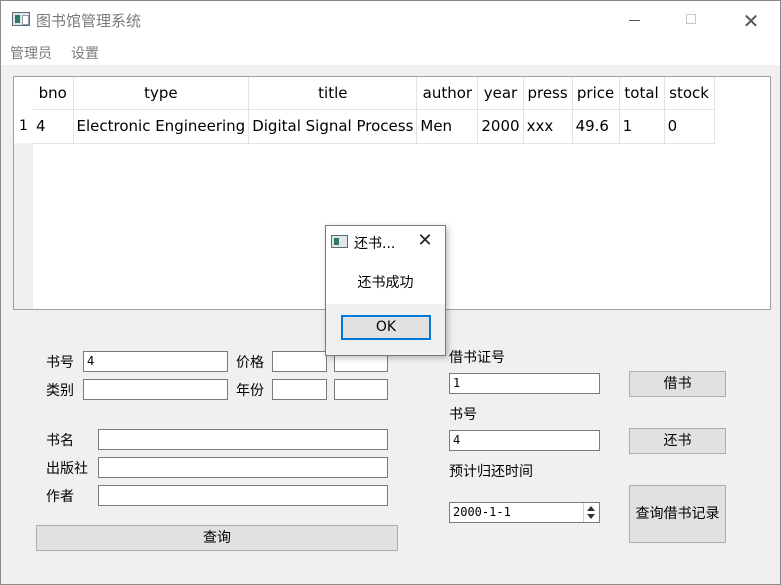 This screenshot has height=585, width=781. Describe the element at coordinates (31, 53) in the screenshot. I see `menu-admin: 管理员` at that location.